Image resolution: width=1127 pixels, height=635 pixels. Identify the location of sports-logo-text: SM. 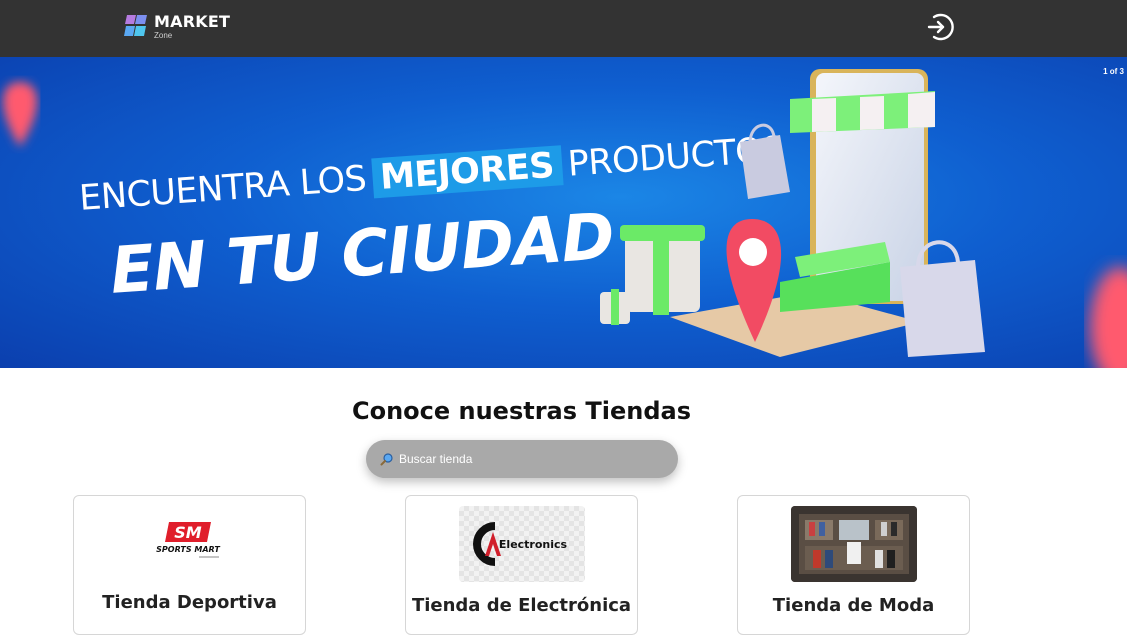
(188, 532).